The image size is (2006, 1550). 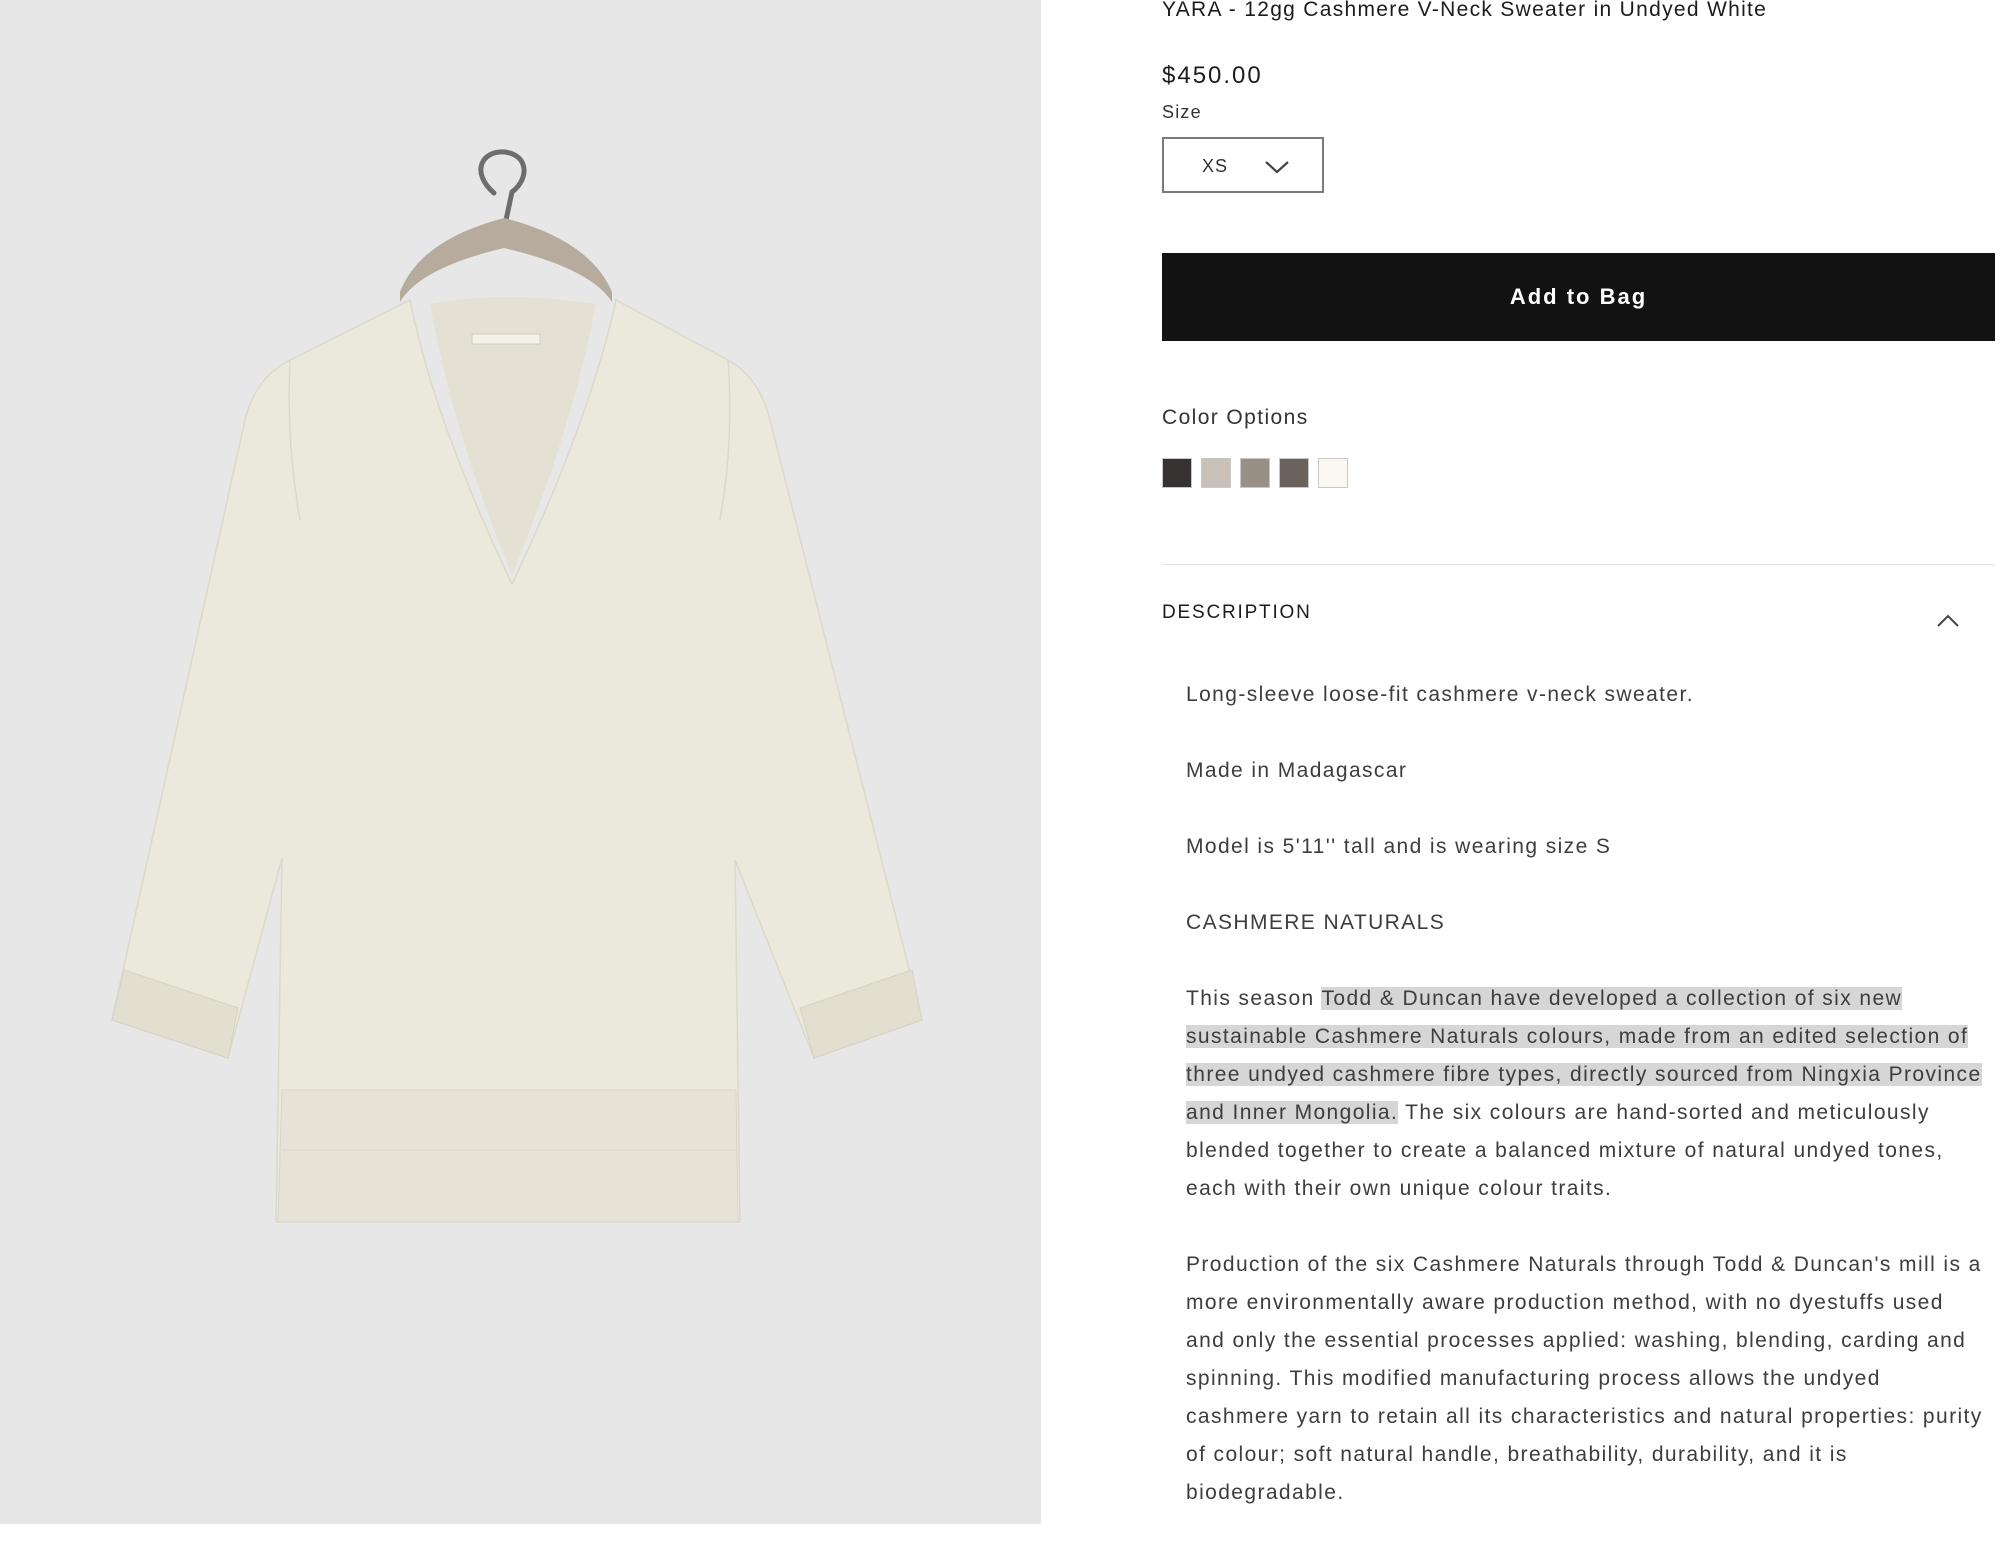 I want to click on chevron-up-icon, so click(x=1948, y=620).